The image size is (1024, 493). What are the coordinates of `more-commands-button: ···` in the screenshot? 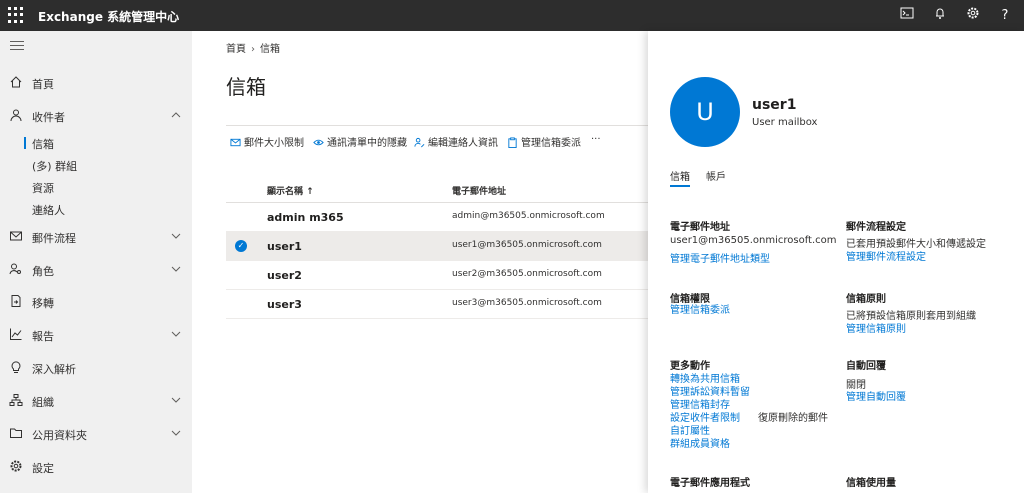 It's located at (596, 139).